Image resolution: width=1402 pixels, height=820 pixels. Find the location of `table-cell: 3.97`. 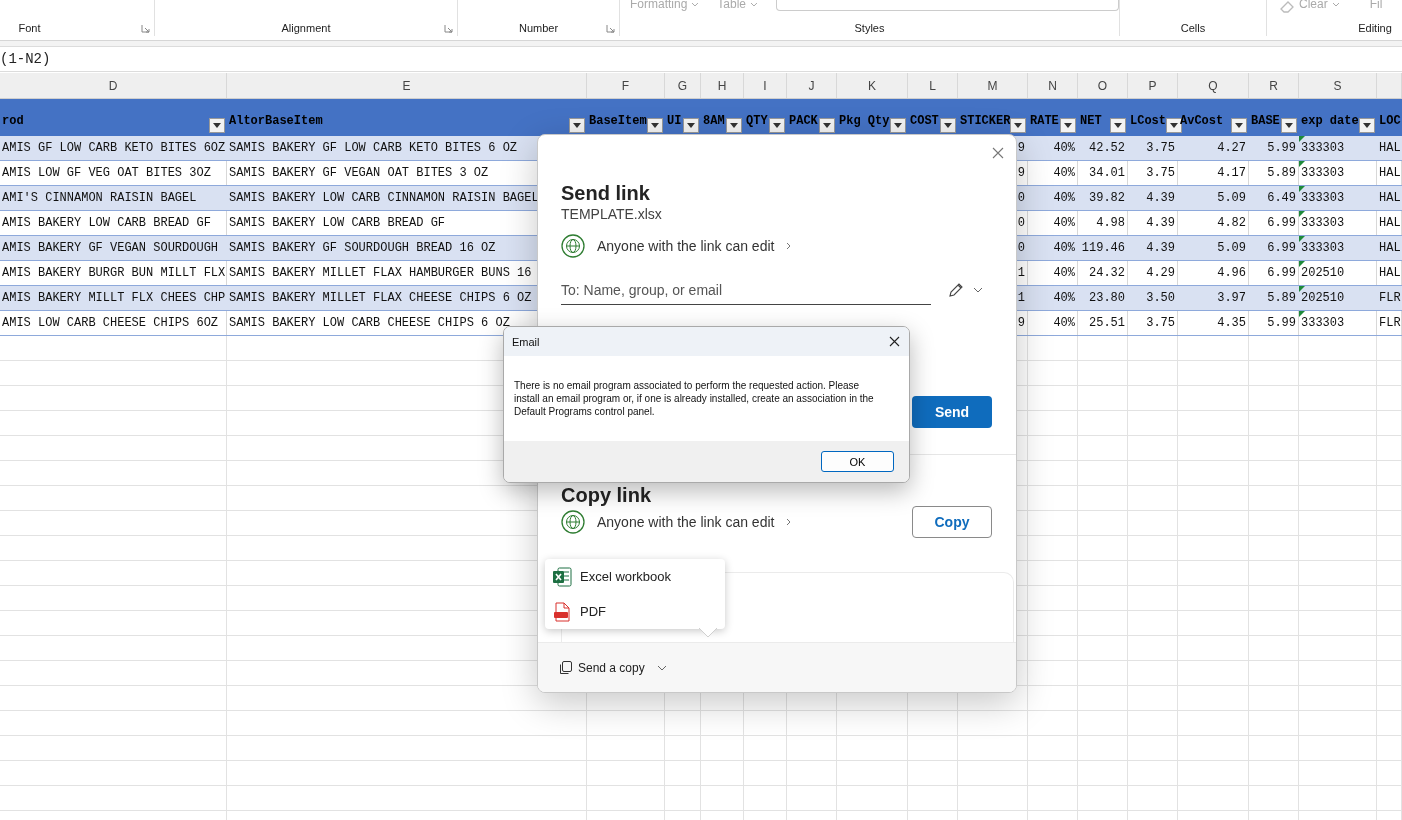

table-cell: 3.97 is located at coordinates (1231, 298).